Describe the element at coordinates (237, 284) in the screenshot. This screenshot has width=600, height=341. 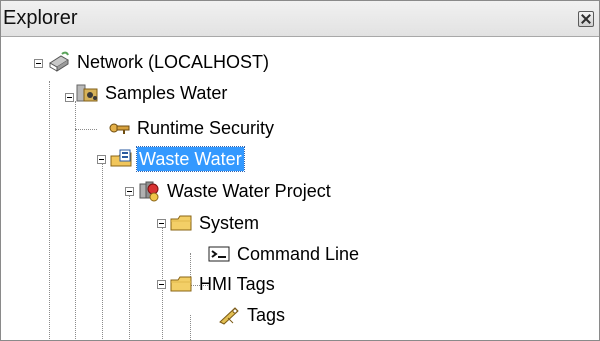
I see `tree-label: HMI Tags` at that location.